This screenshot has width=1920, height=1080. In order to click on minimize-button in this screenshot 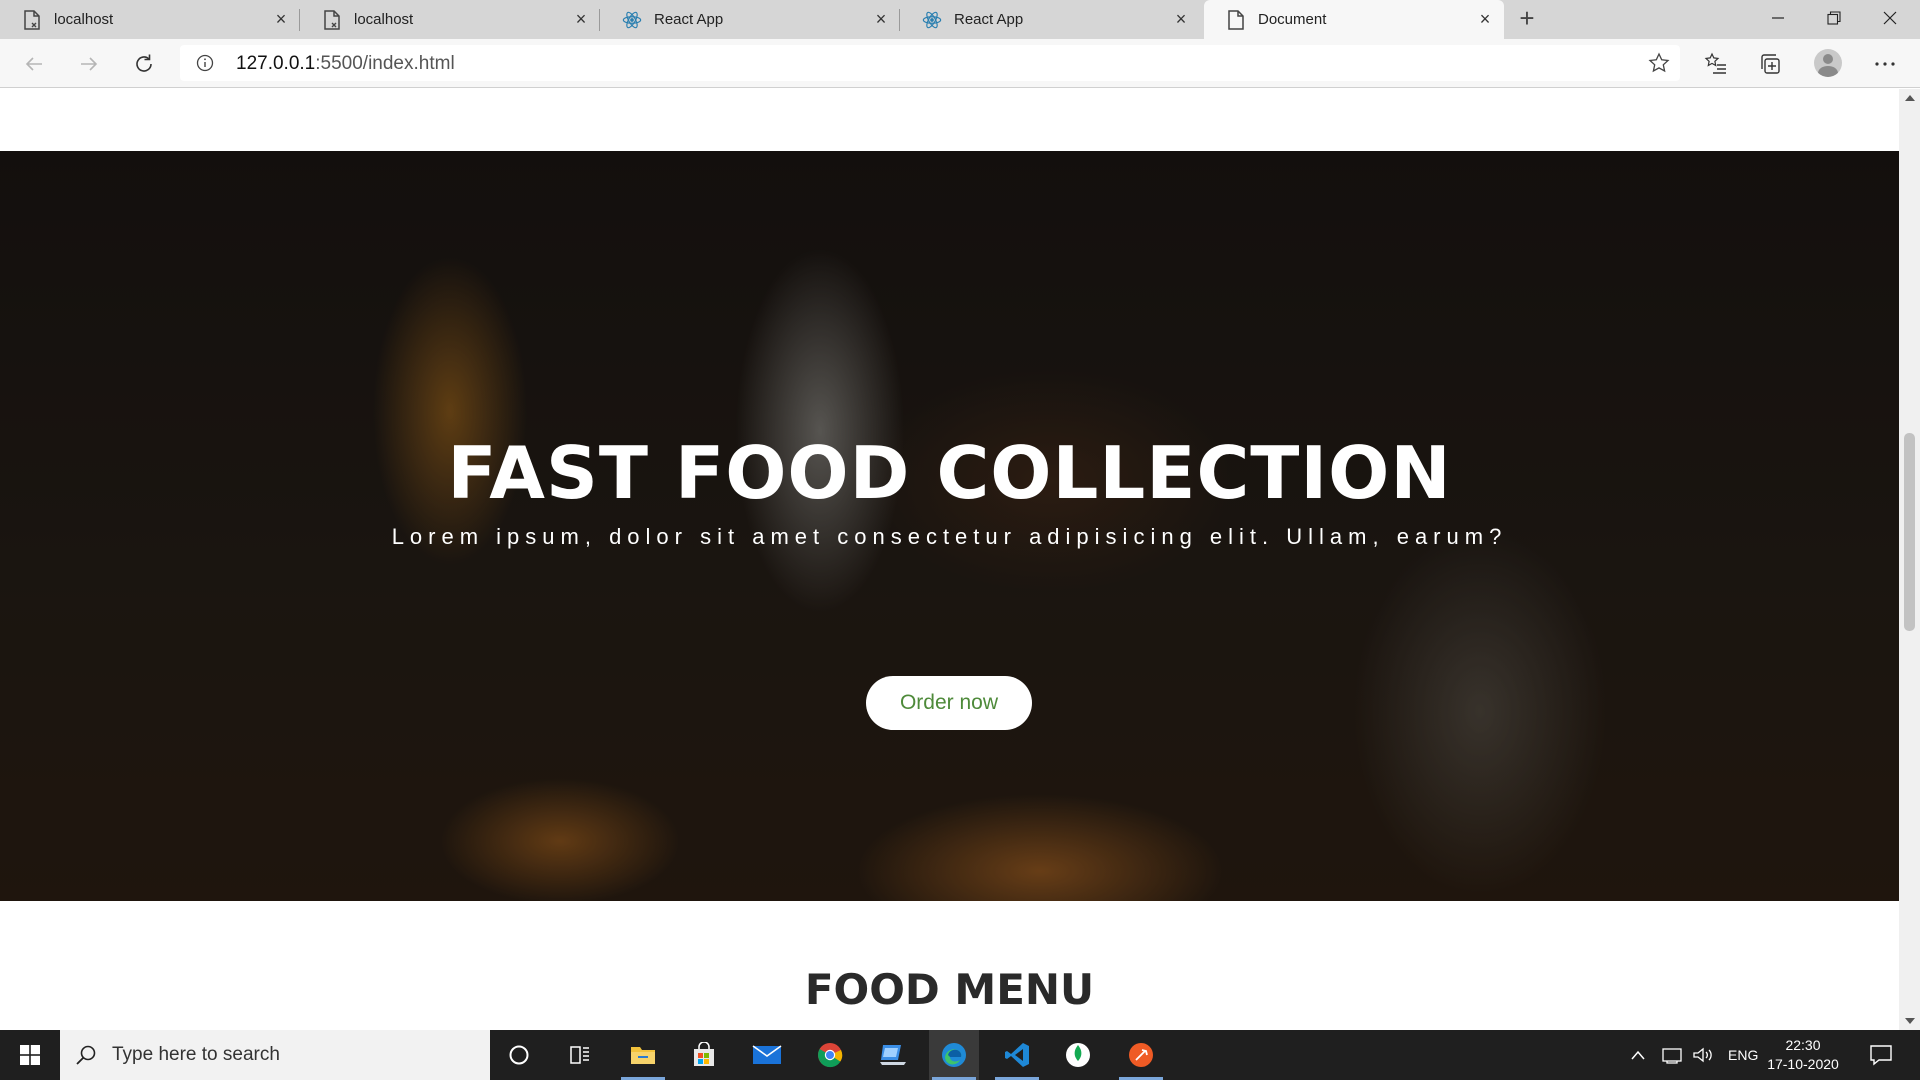, I will do `click(1778, 18)`.